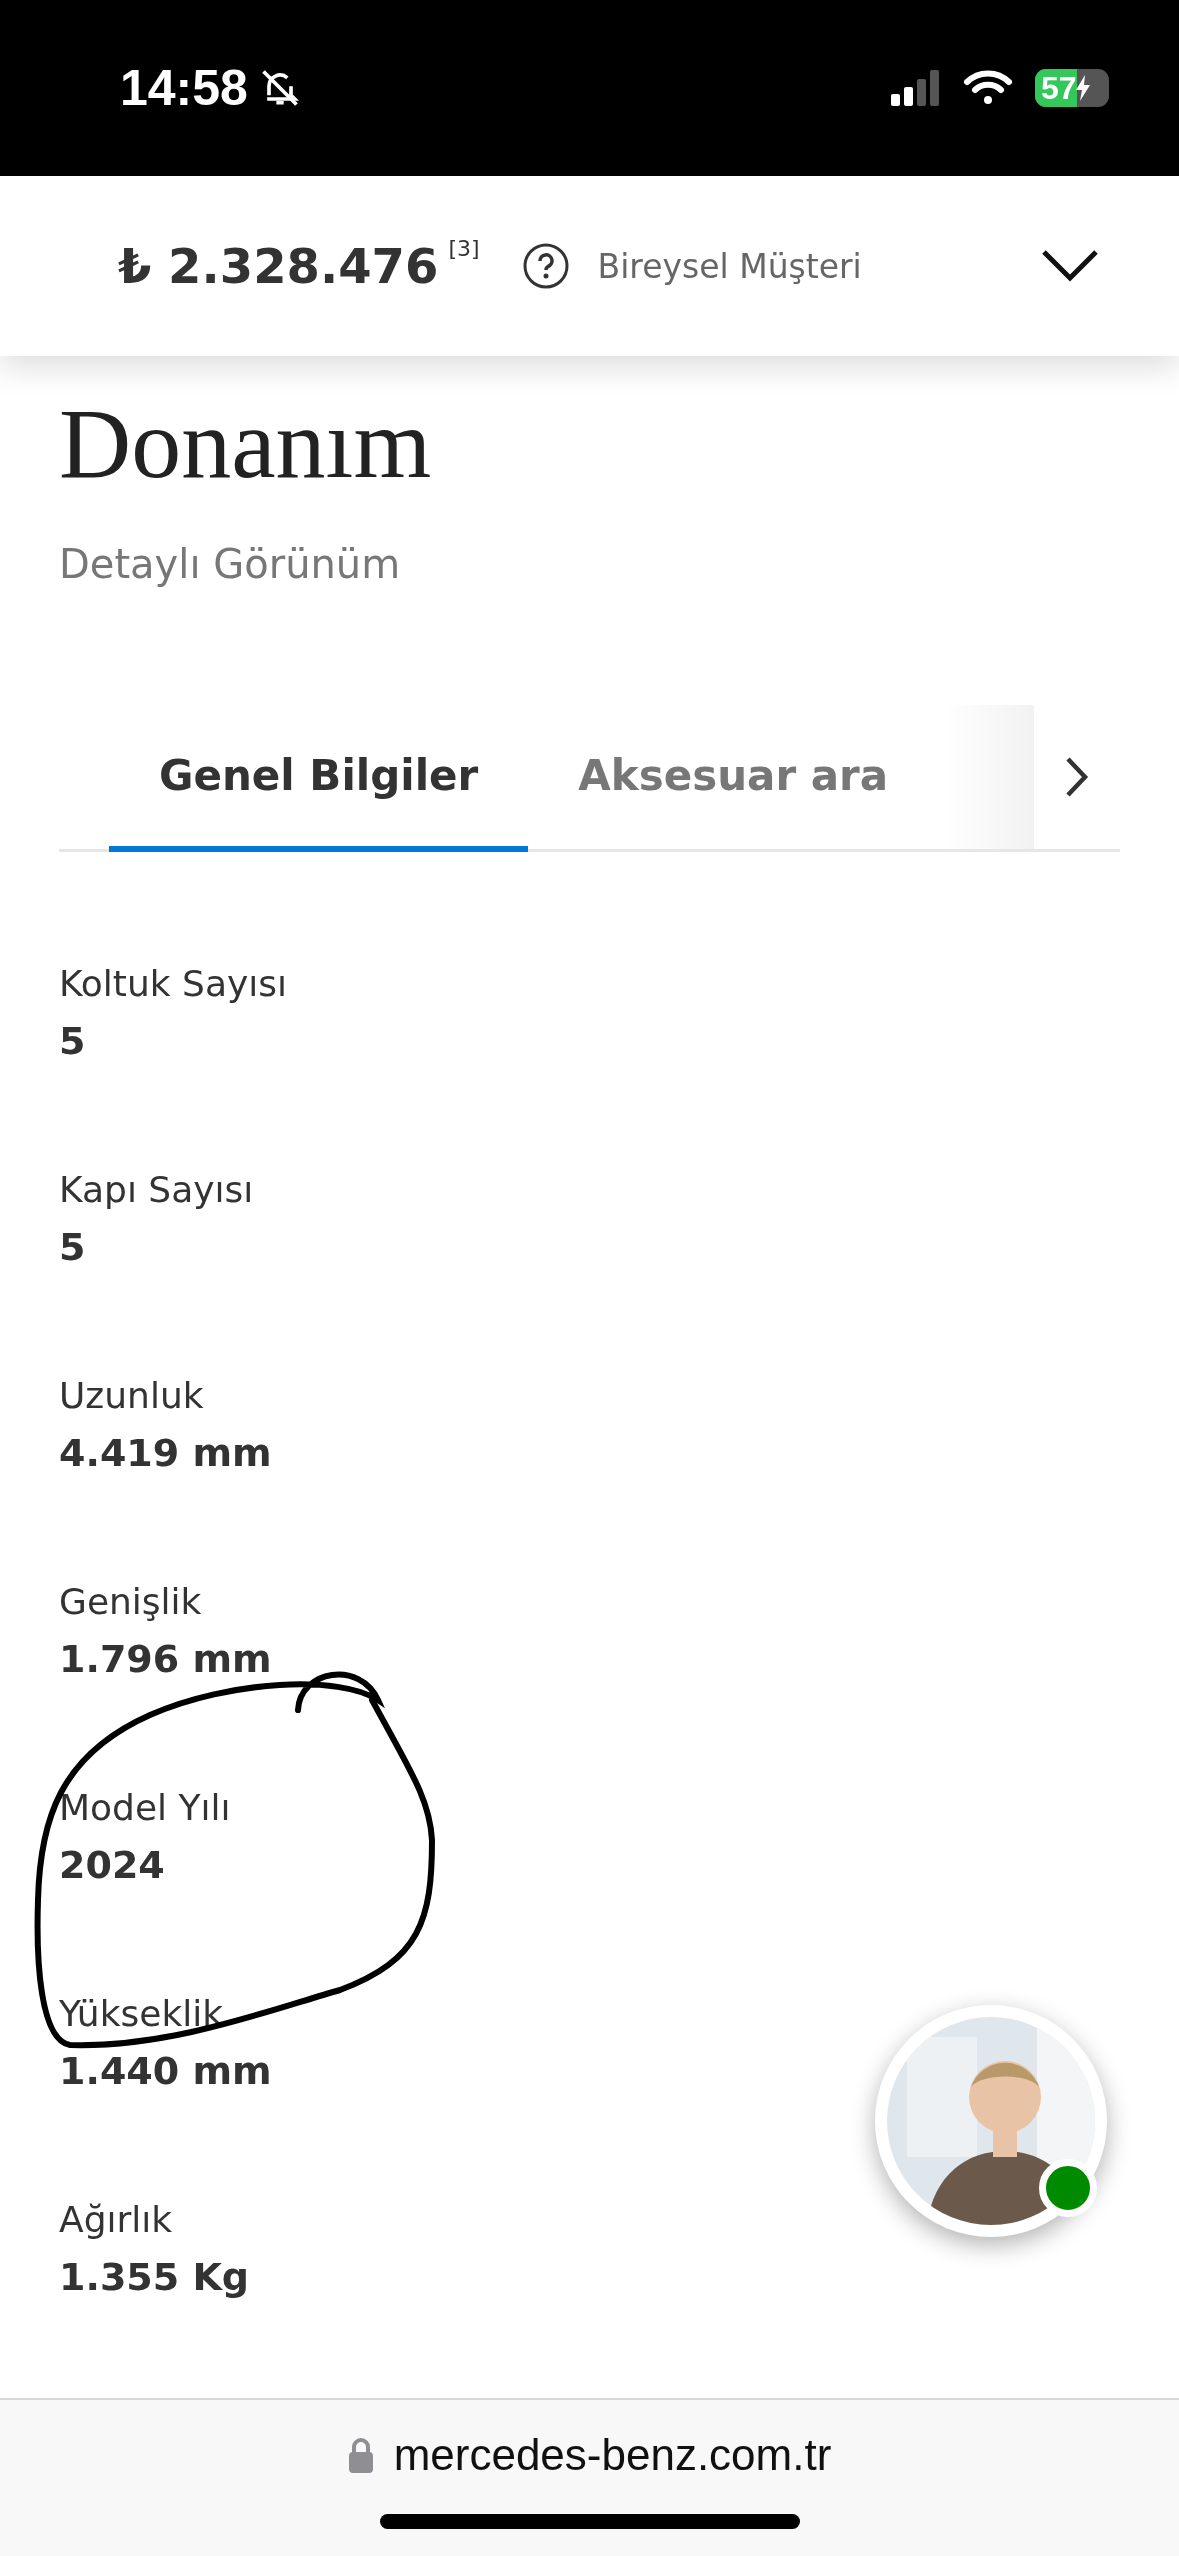 Image resolution: width=1179 pixels, height=2556 pixels. What do you see at coordinates (145, 1808) in the screenshot?
I see `spec-label: Model Yılı` at bounding box center [145, 1808].